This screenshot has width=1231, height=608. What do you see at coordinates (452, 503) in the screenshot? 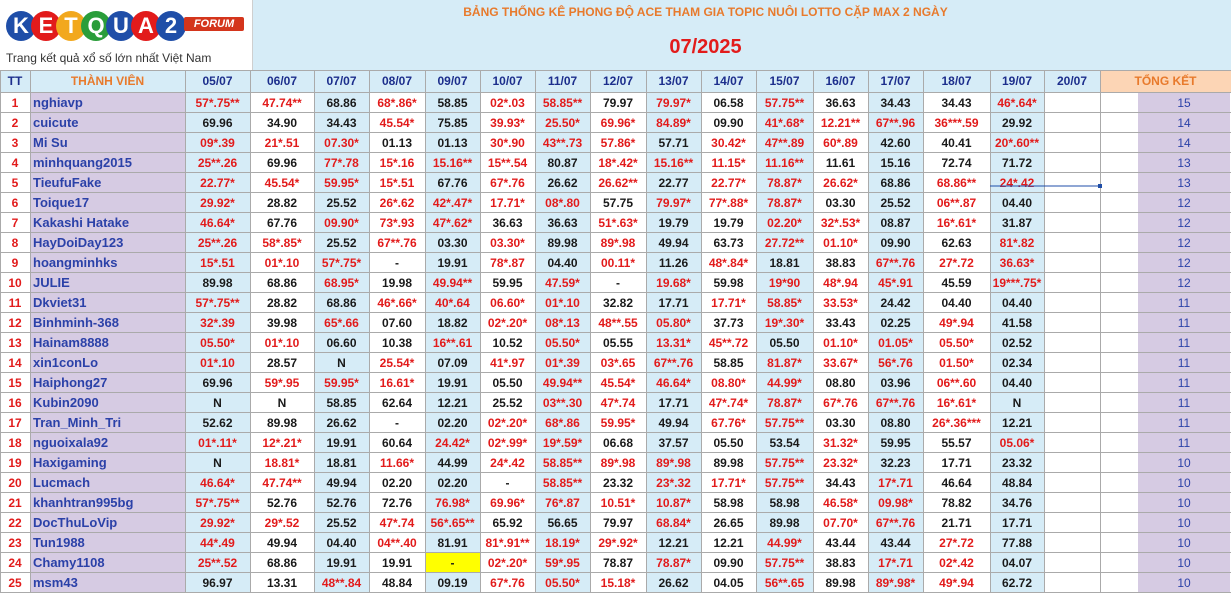
I see `result-value: 76.98*` at bounding box center [452, 503].